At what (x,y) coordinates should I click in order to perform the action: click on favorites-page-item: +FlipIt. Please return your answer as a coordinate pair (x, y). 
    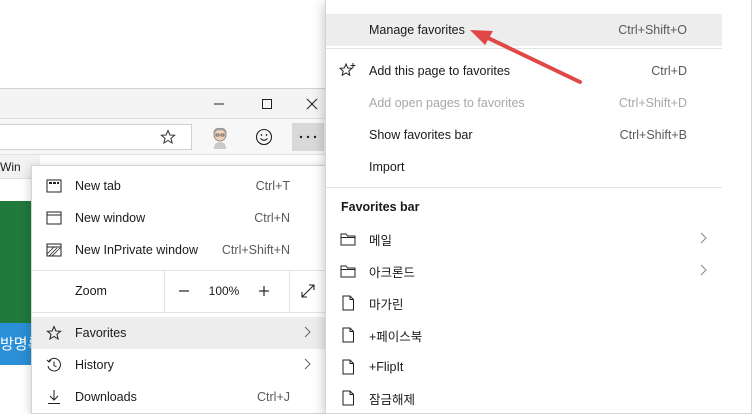
    Looking at the image, I should click on (524, 367).